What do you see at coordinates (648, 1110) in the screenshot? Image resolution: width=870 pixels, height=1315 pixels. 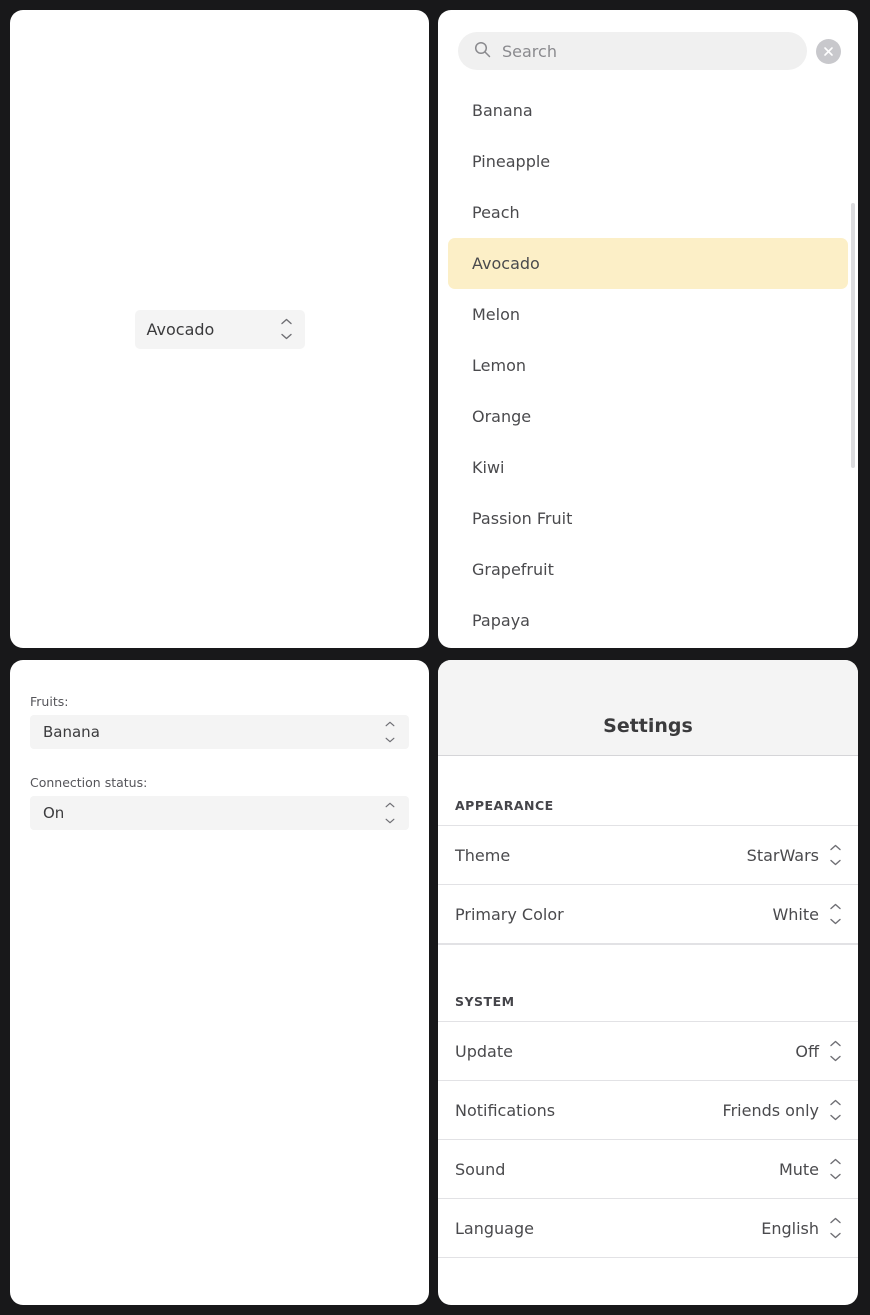 I see `setting-row-notifications: Notifications Friends only` at bounding box center [648, 1110].